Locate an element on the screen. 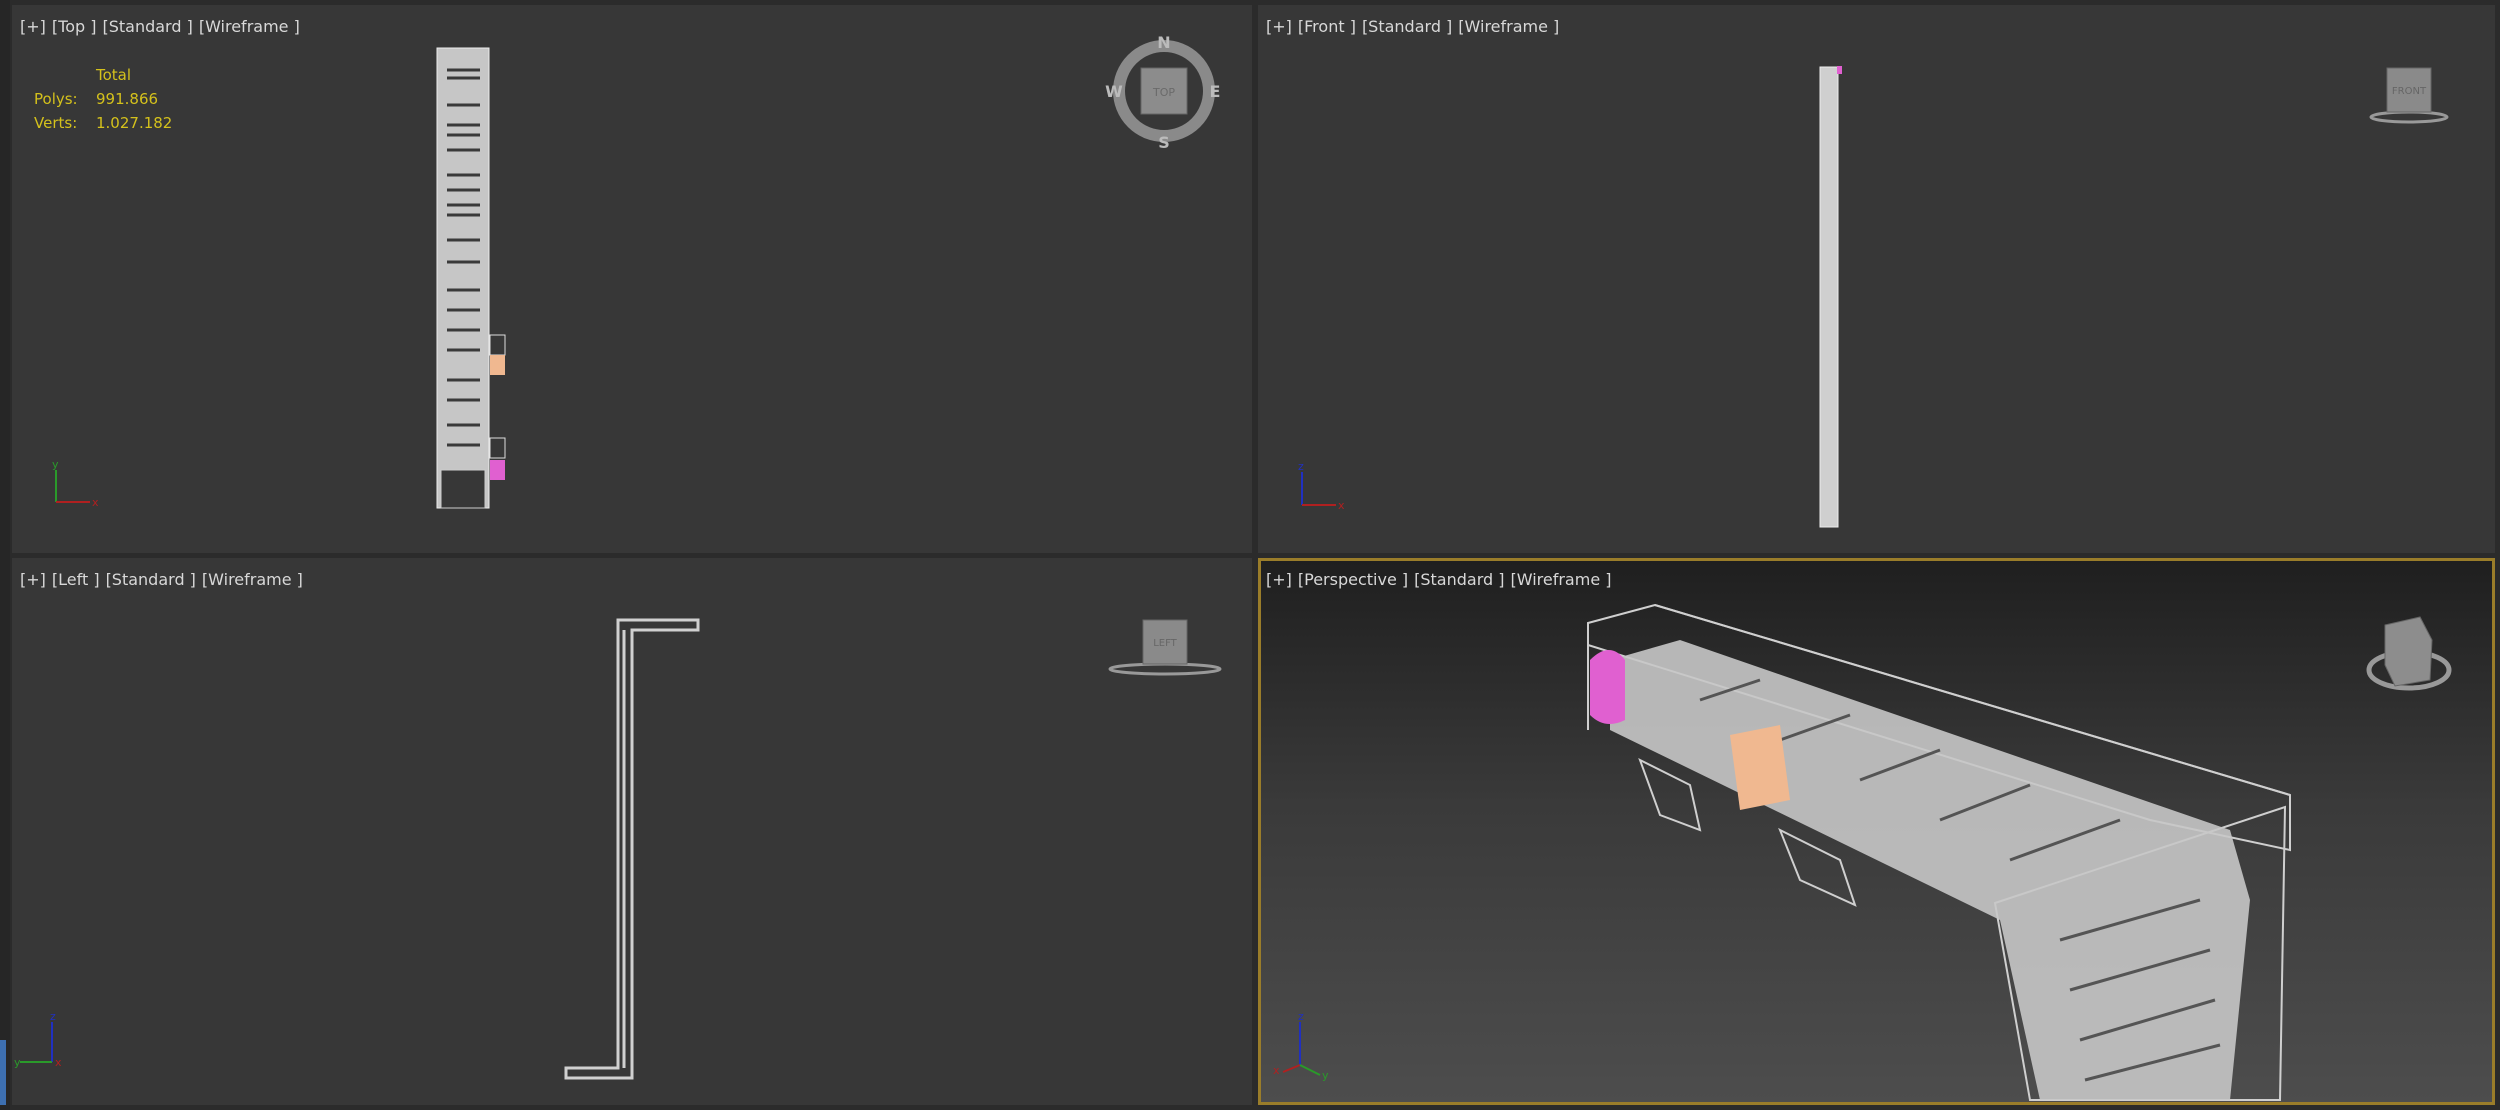 The image size is (2500, 1110). viewport-label: [+] [Perspective ] [Standard ] [Wireframe ] is located at coordinates (1441, 579).